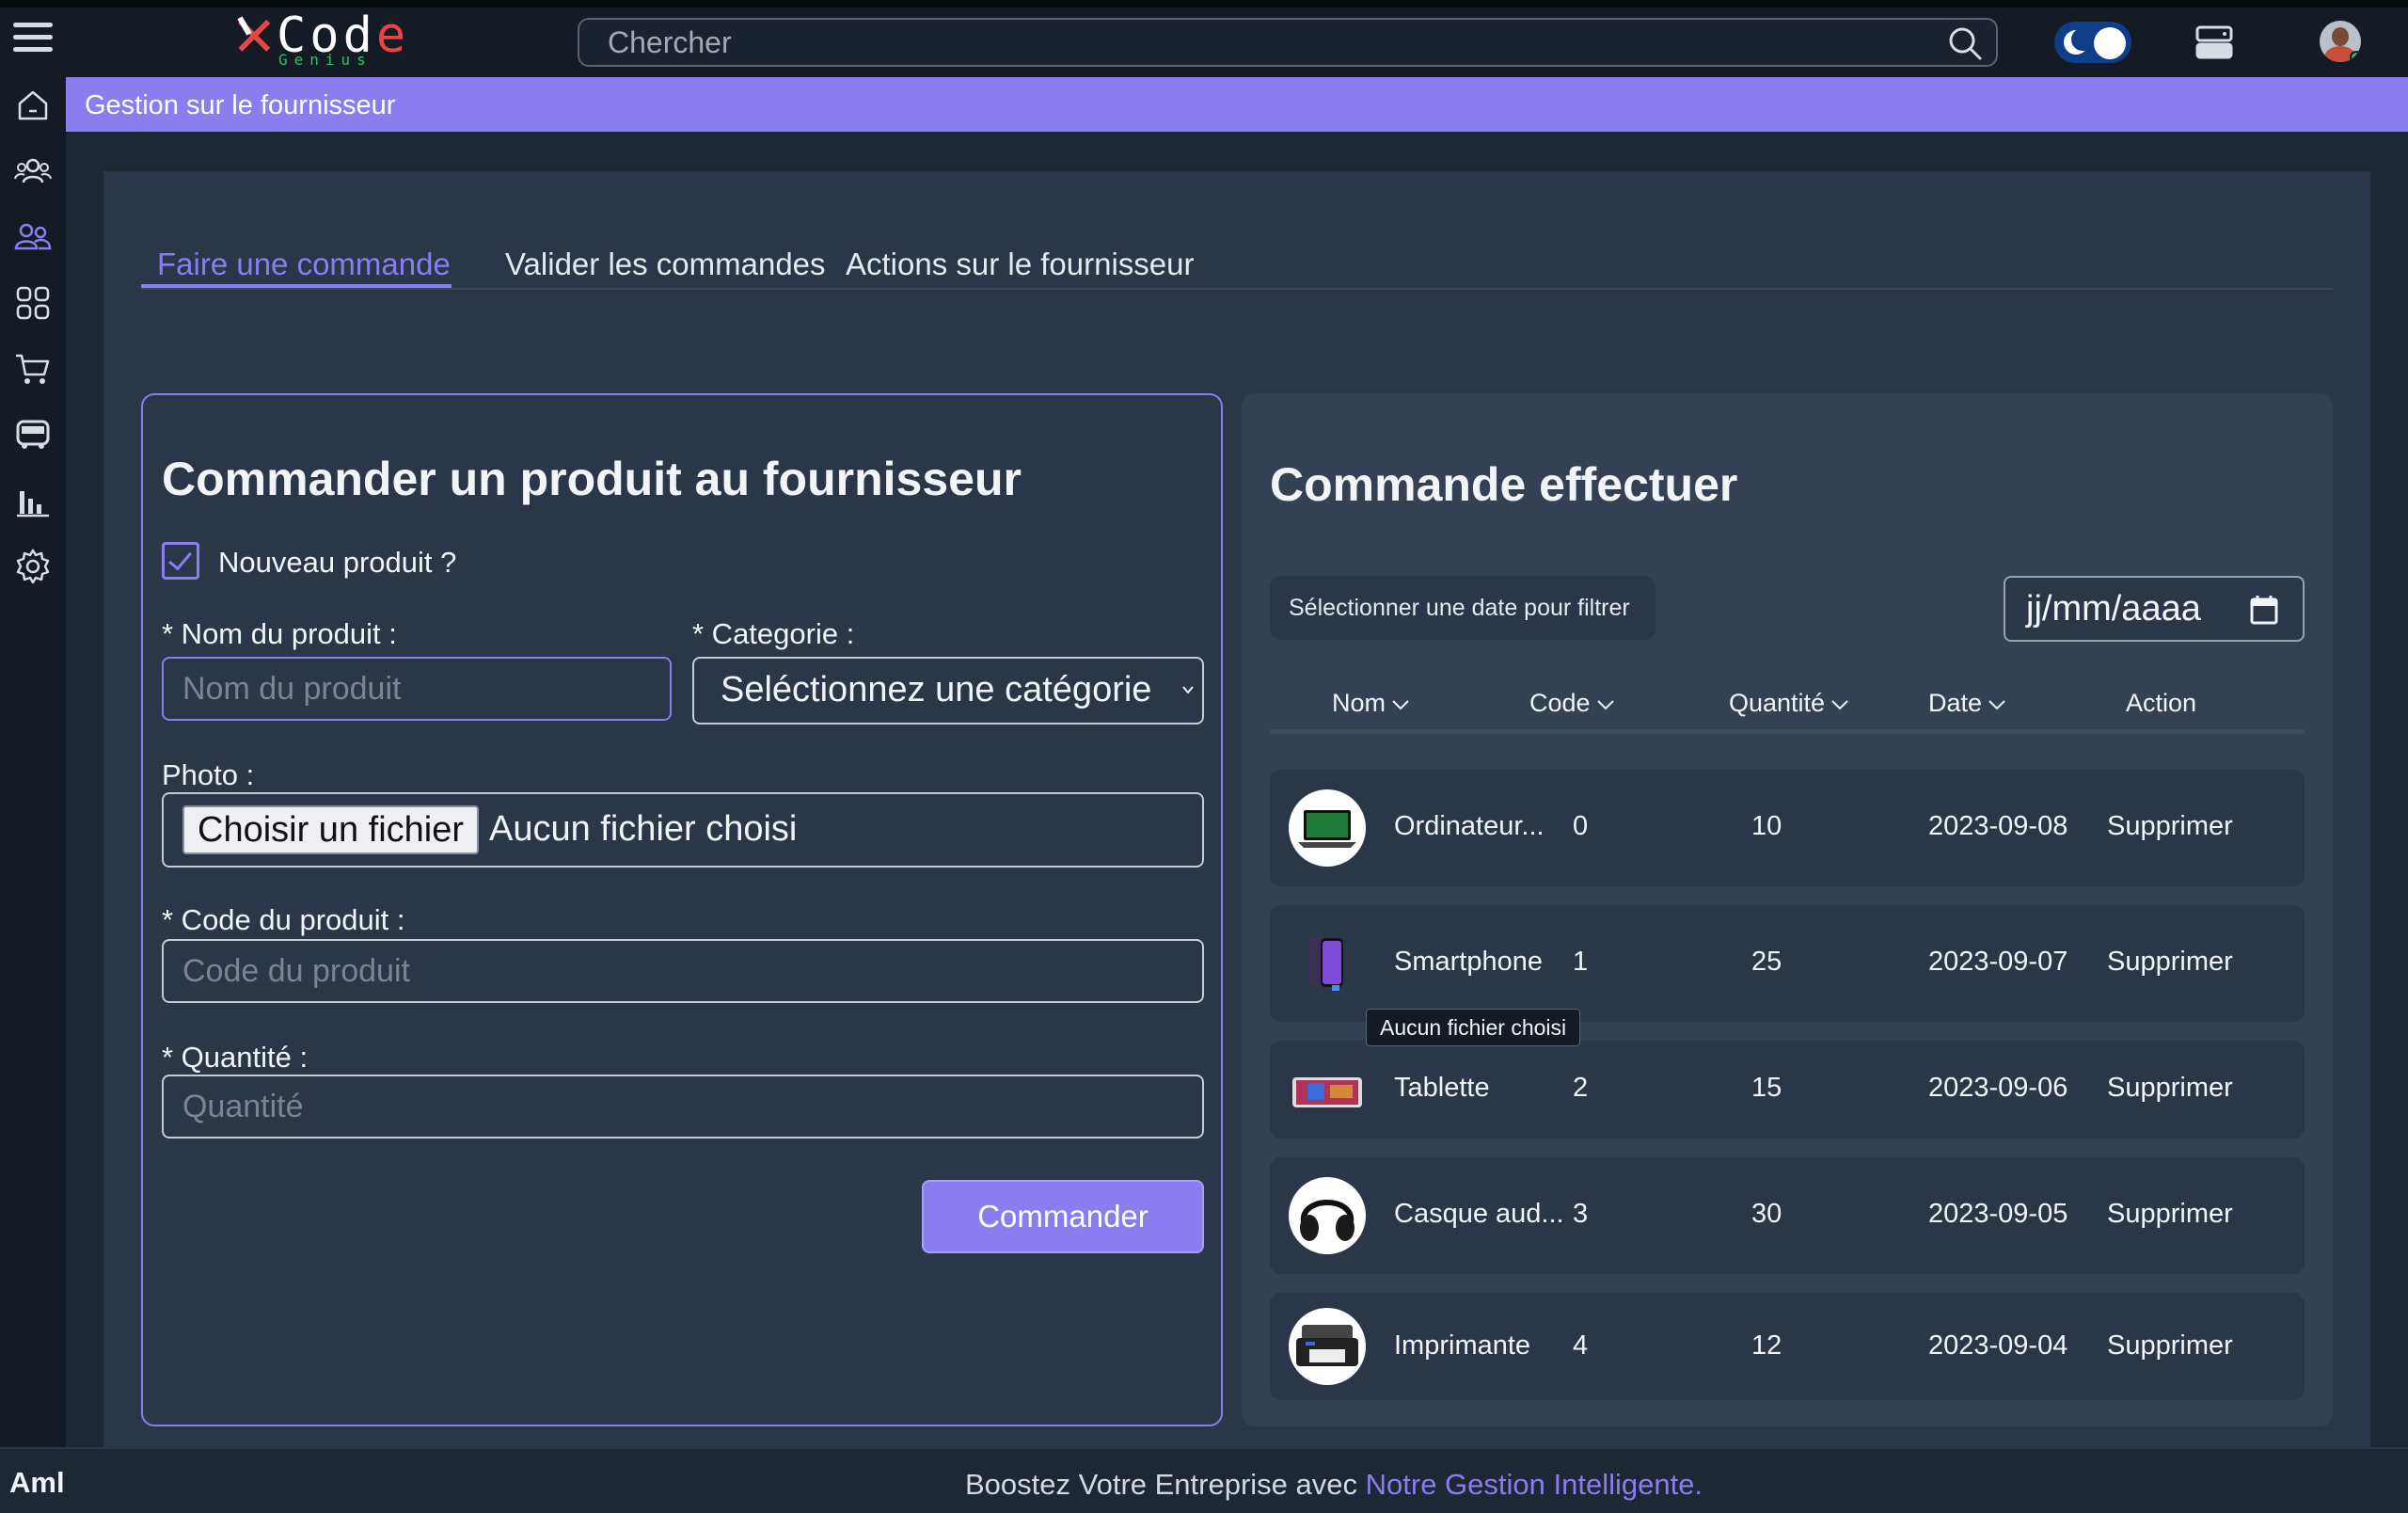 Image resolution: width=2408 pixels, height=1513 pixels. Describe the element at coordinates (592, 479) in the screenshot. I see `form-title: Commander un produit au fournisseur` at that location.